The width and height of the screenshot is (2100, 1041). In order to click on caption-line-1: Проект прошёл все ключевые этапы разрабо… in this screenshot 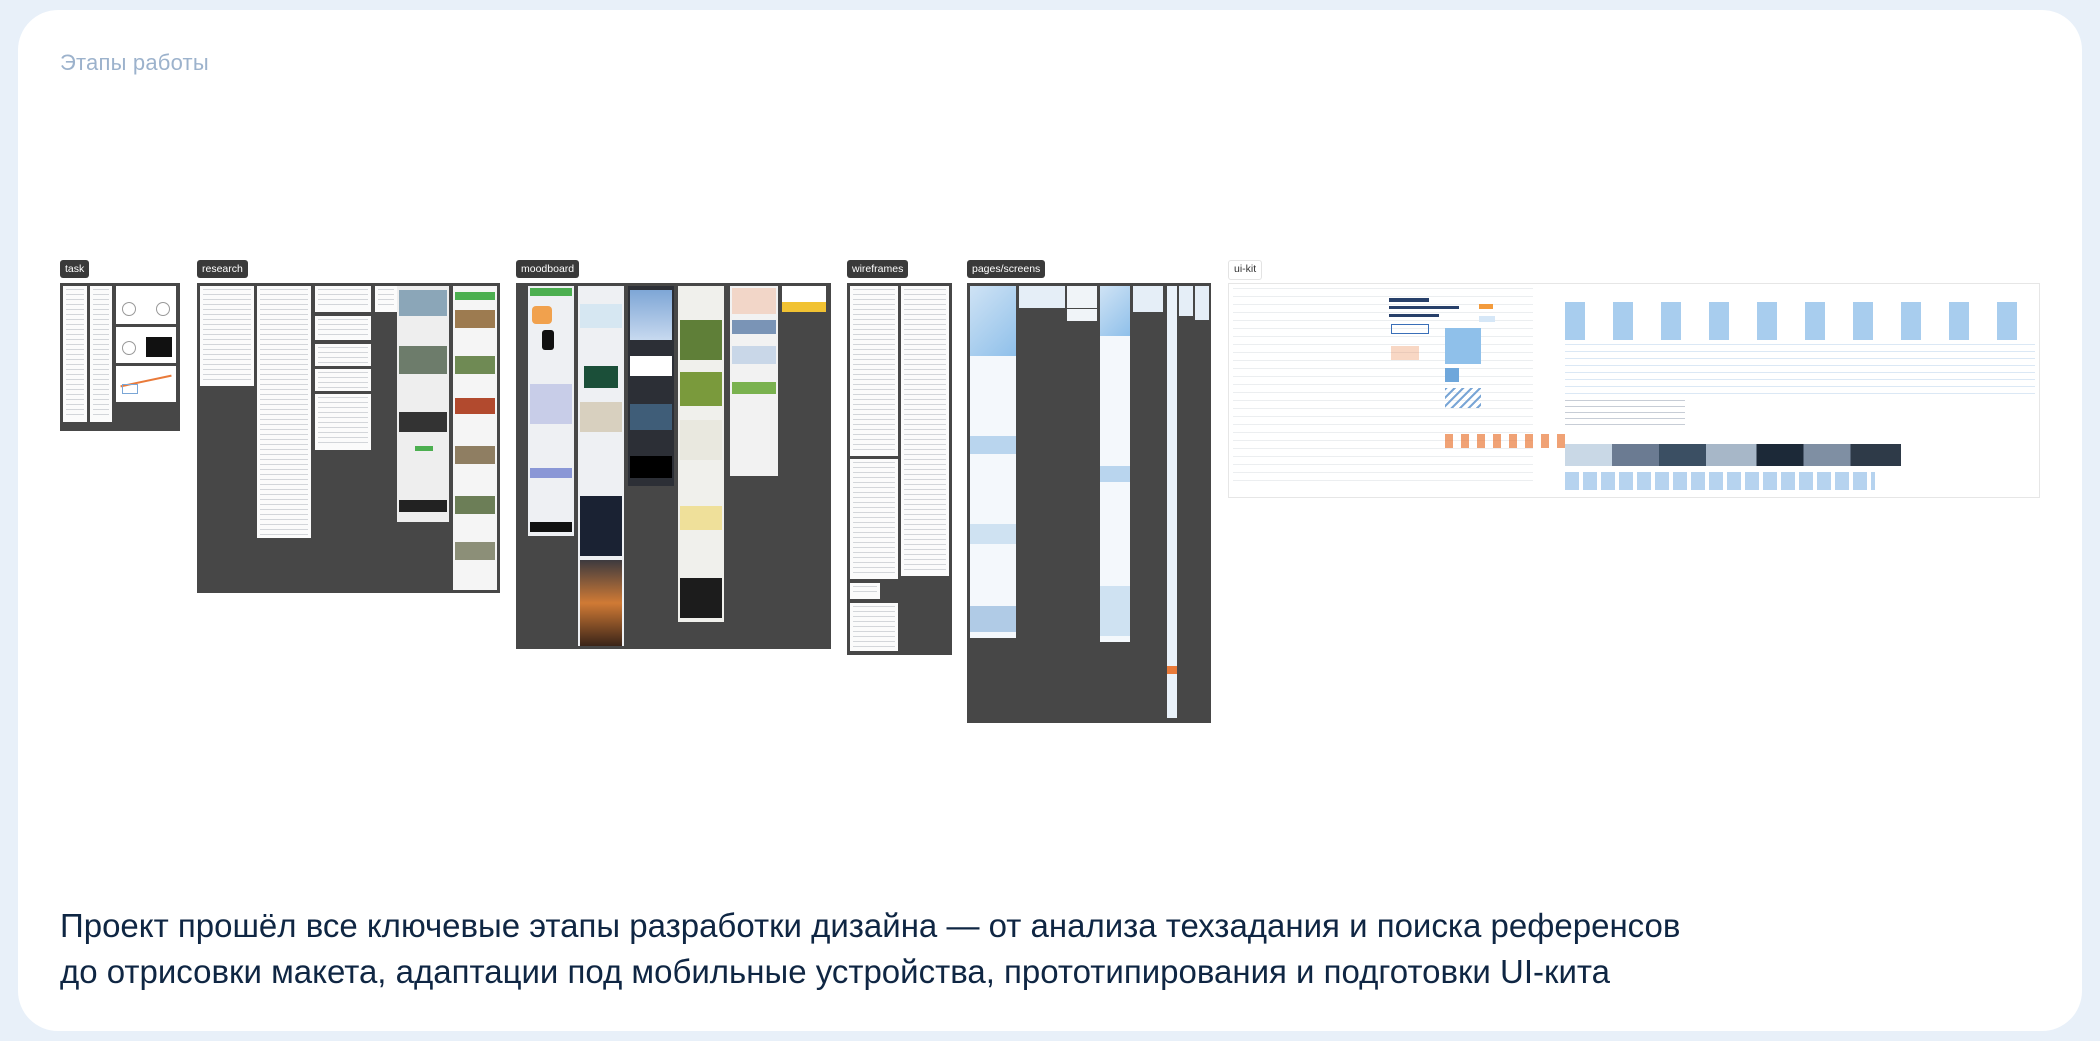, I will do `click(870, 925)`.